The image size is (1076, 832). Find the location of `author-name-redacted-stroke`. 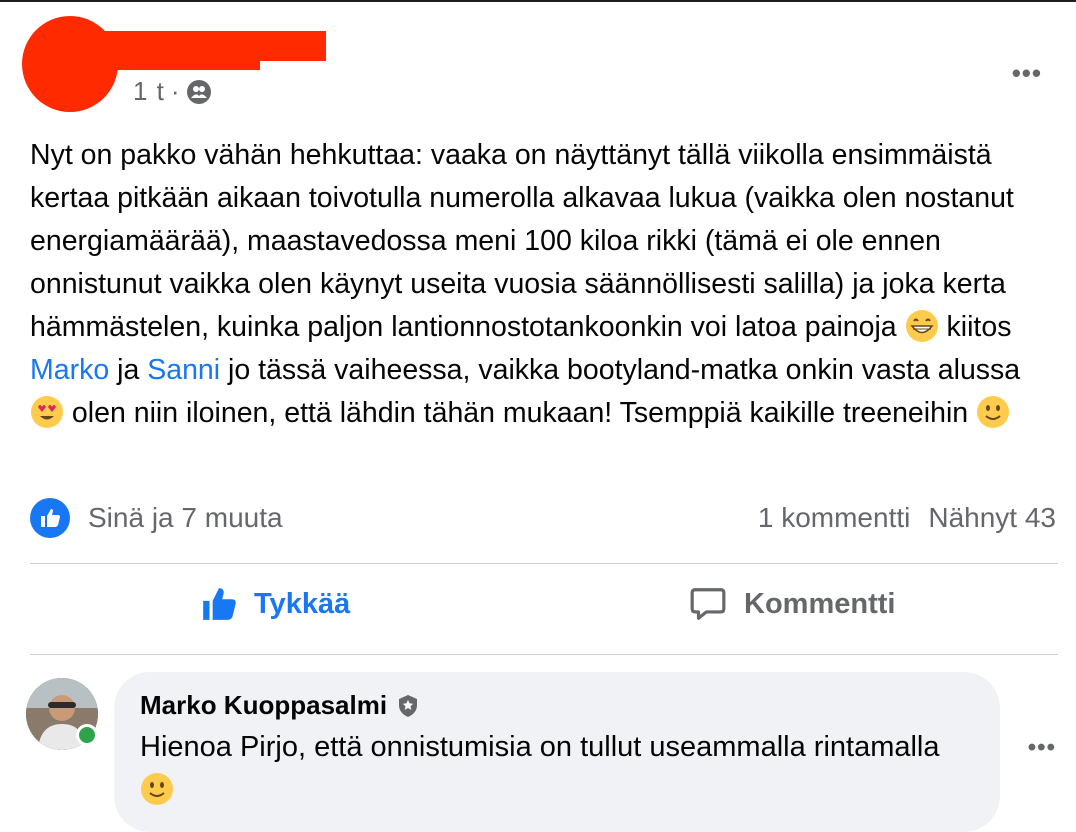

author-name-redacted-stroke is located at coordinates (160, 64).